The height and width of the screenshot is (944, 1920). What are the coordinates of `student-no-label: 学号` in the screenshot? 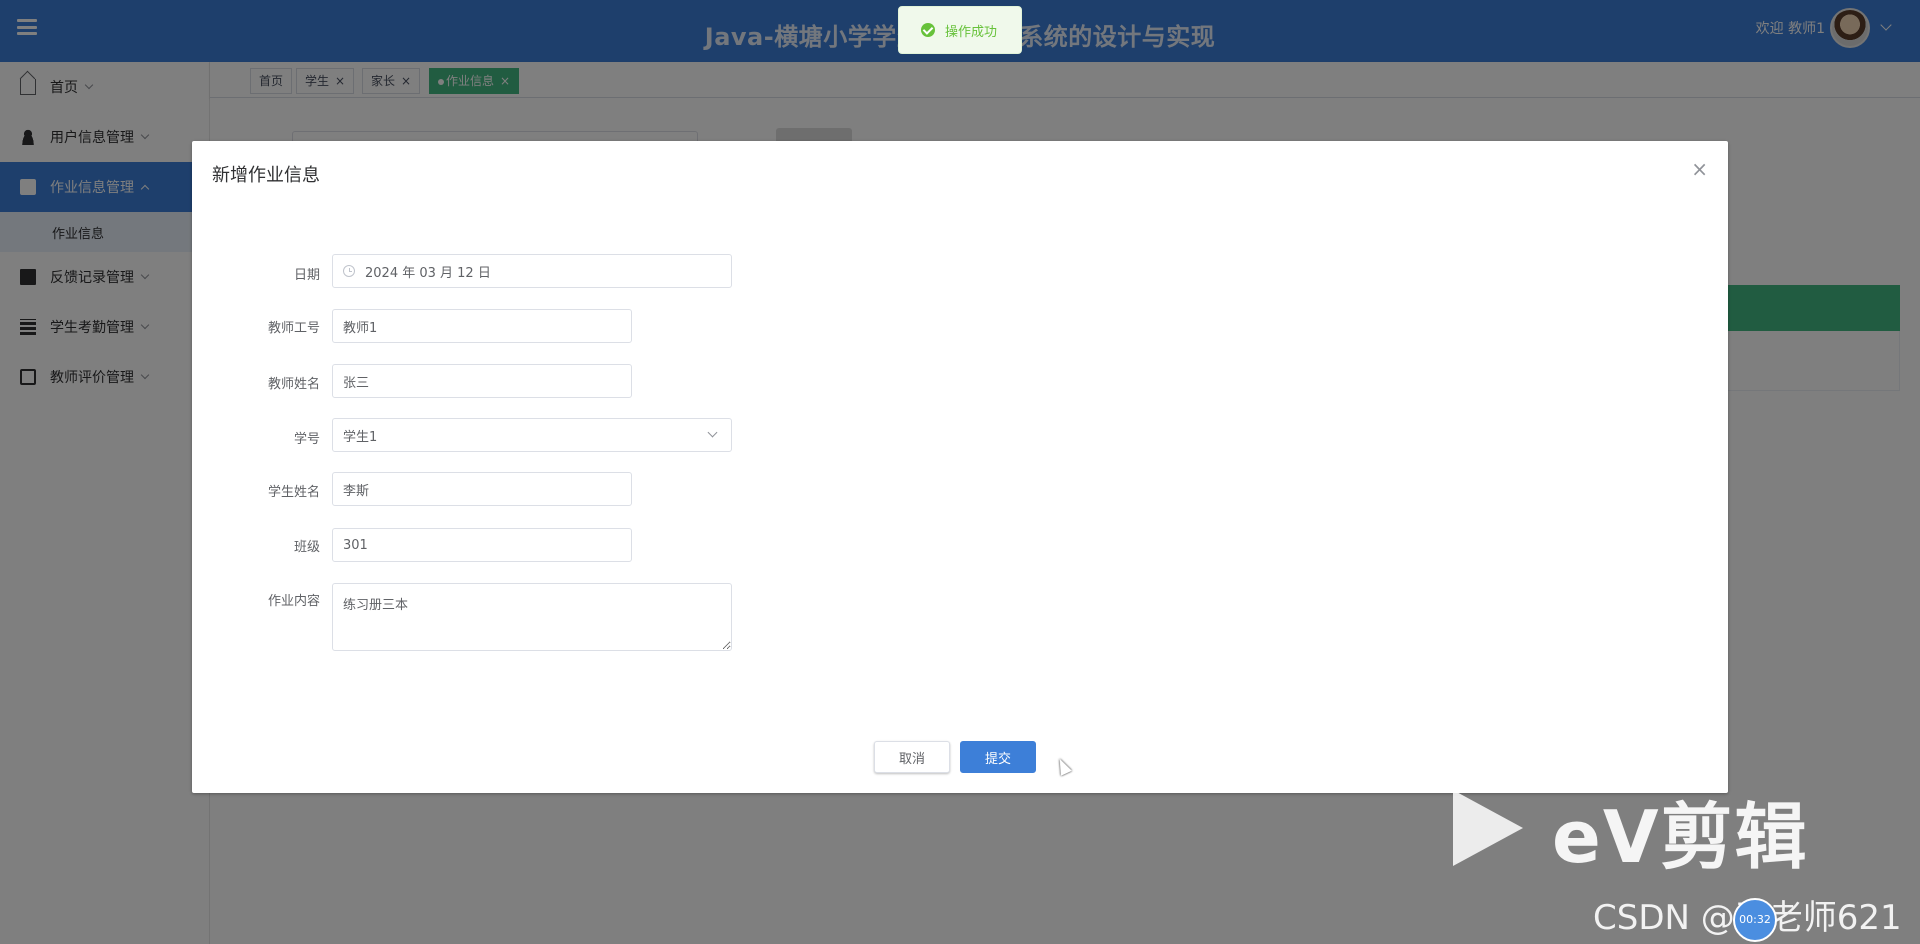 It's located at (306, 439).